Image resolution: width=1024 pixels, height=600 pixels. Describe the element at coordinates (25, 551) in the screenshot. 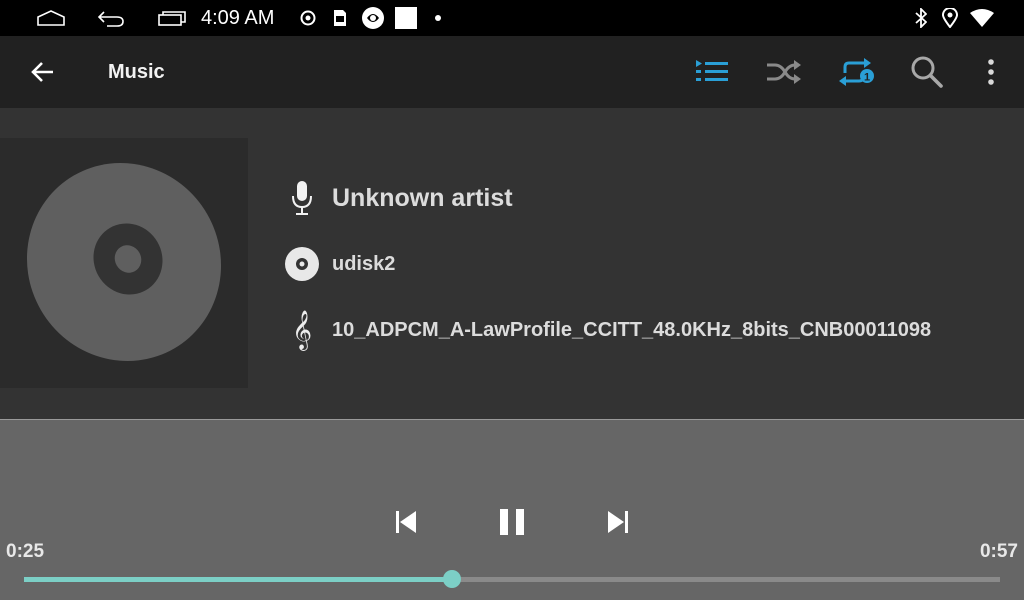

I see `elapsed-time: 0:25` at that location.